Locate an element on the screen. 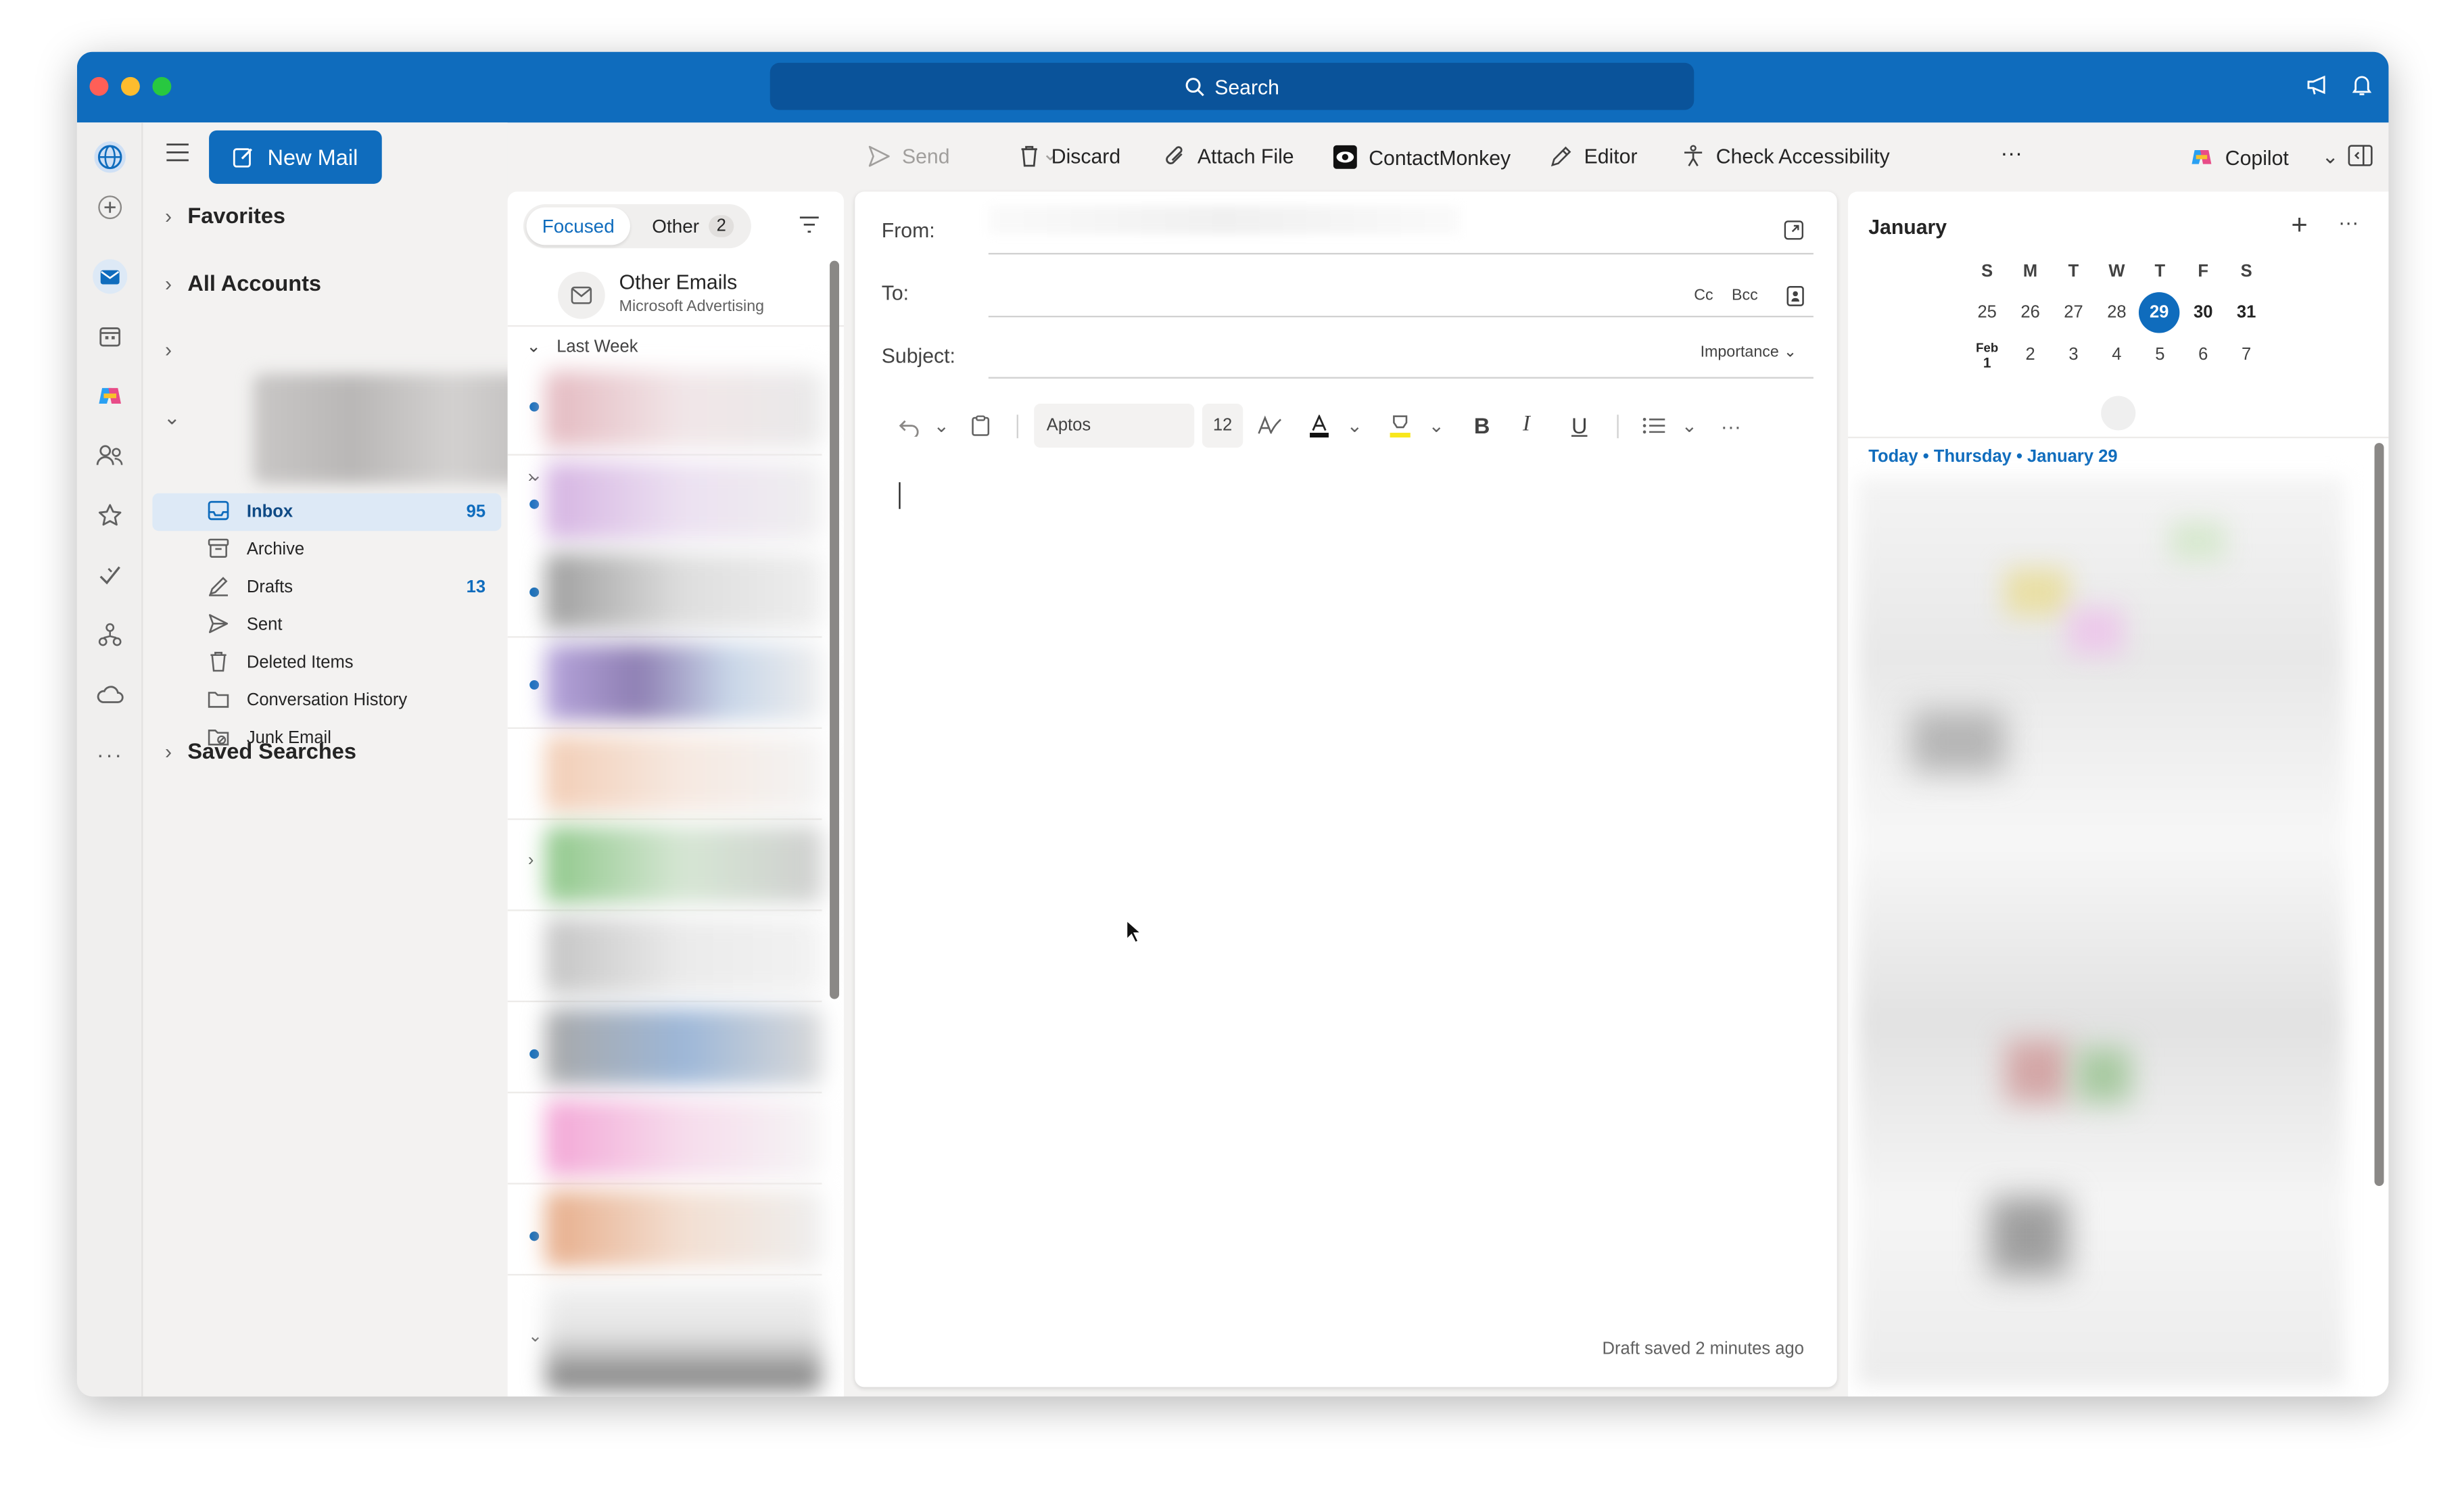  bcc-button: Bcc is located at coordinates (1745, 296).